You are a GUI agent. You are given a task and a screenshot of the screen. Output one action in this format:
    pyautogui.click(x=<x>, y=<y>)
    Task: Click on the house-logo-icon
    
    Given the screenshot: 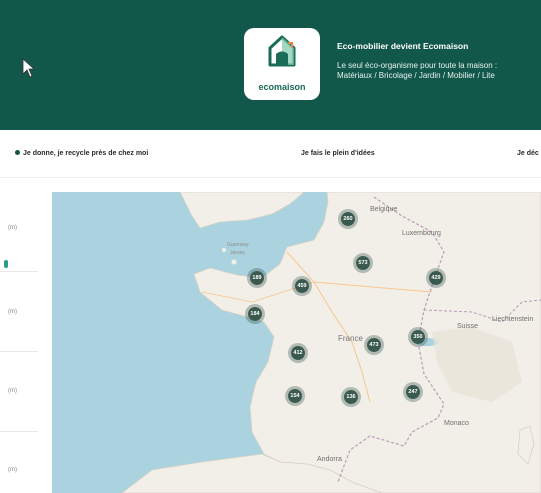 What is the action you would take?
    pyautogui.click(x=282, y=51)
    